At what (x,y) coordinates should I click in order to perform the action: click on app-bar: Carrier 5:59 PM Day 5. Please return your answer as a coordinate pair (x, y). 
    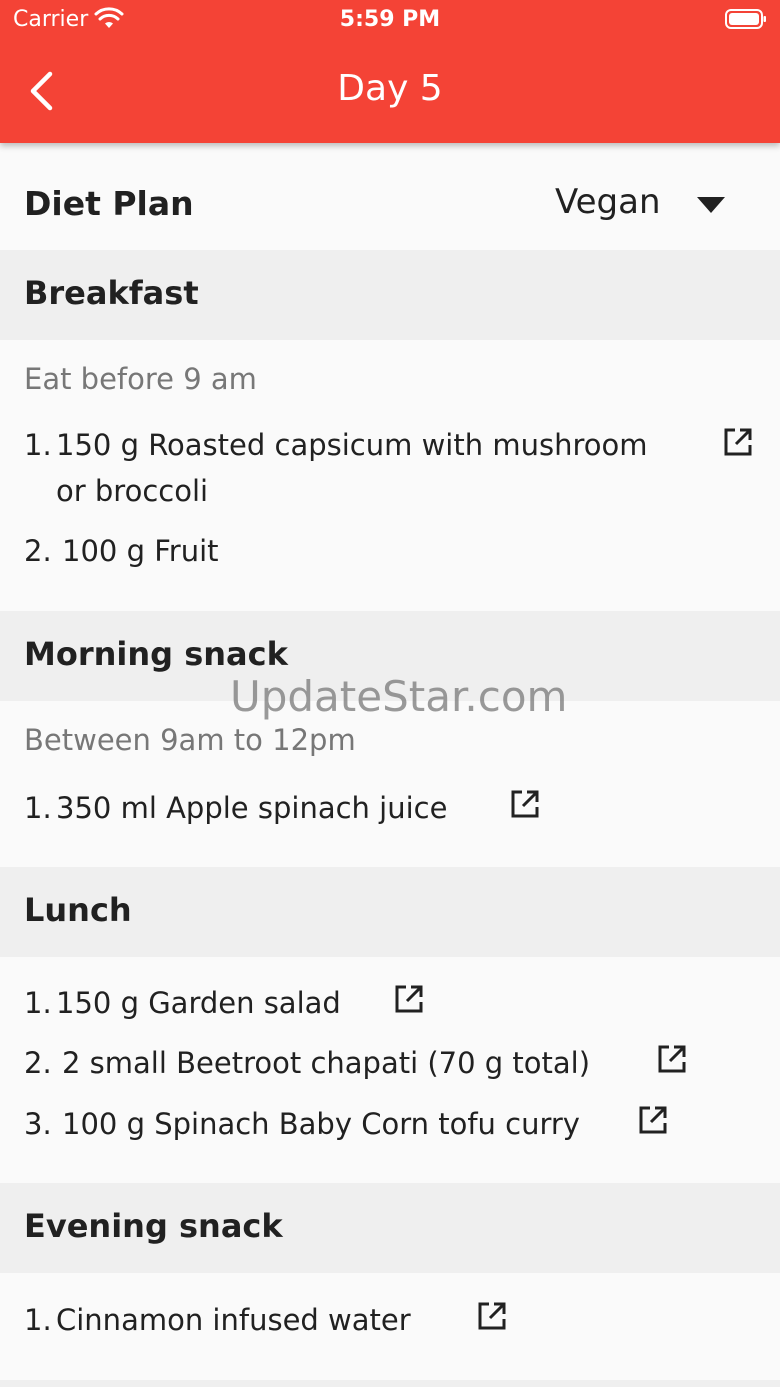
    Looking at the image, I should click on (390, 71).